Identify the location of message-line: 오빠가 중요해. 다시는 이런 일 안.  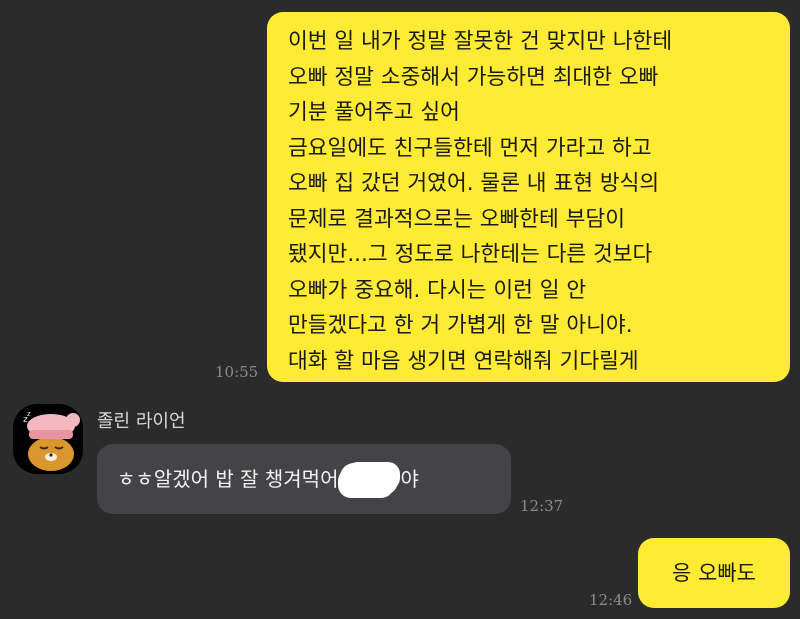
(437, 290).